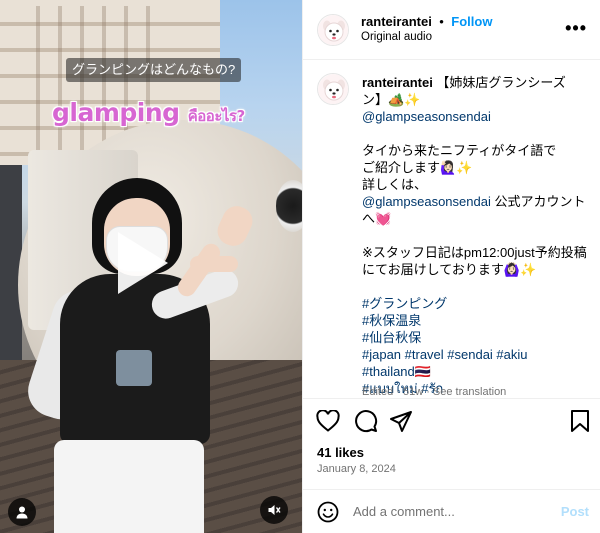 Image resolution: width=600 pixels, height=533 pixels. I want to click on caption-line-mention: @glampseasonsendai 公式アカウント, so click(477, 201).